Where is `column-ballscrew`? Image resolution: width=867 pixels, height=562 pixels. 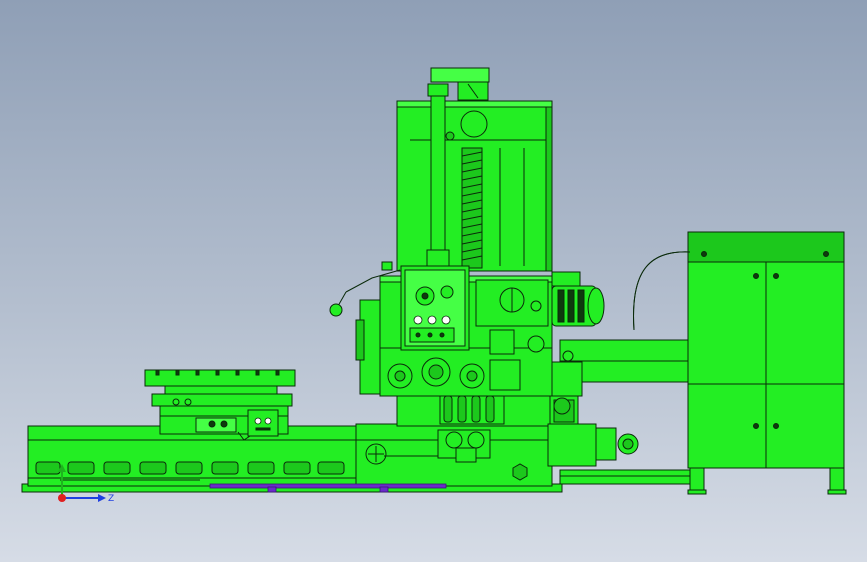 column-ballscrew is located at coordinates (472, 208).